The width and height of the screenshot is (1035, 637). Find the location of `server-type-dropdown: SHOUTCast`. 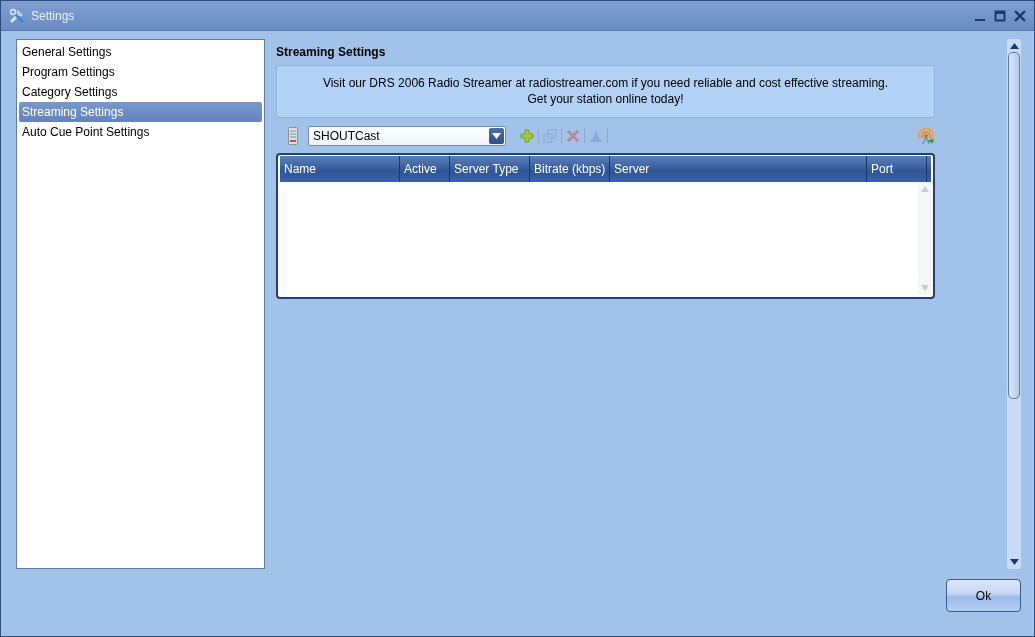

server-type-dropdown: SHOUTCast is located at coordinates (407, 136).